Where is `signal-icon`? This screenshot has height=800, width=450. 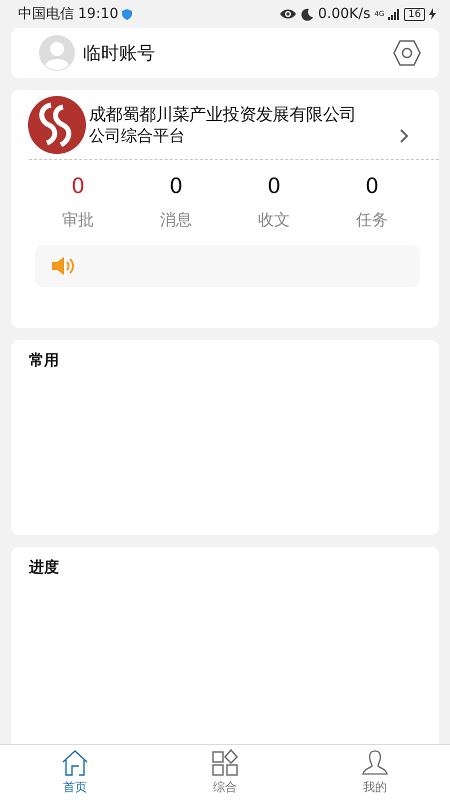
signal-icon is located at coordinates (394, 14).